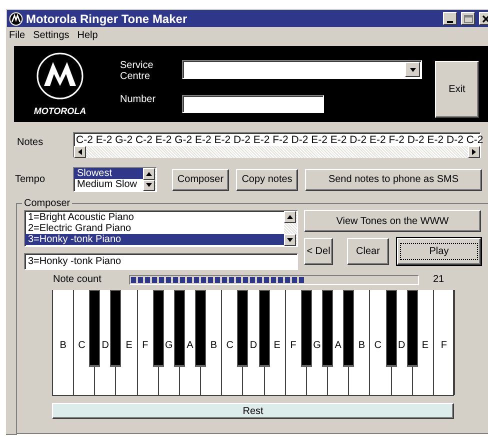 This screenshot has height=439, width=488. What do you see at coordinates (107, 19) in the screenshot?
I see `window-title: Motorola Ringer Tone Maker` at bounding box center [107, 19].